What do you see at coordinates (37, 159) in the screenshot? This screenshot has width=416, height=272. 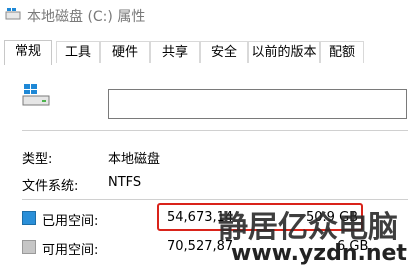 I see `type-label: 类型:` at bounding box center [37, 159].